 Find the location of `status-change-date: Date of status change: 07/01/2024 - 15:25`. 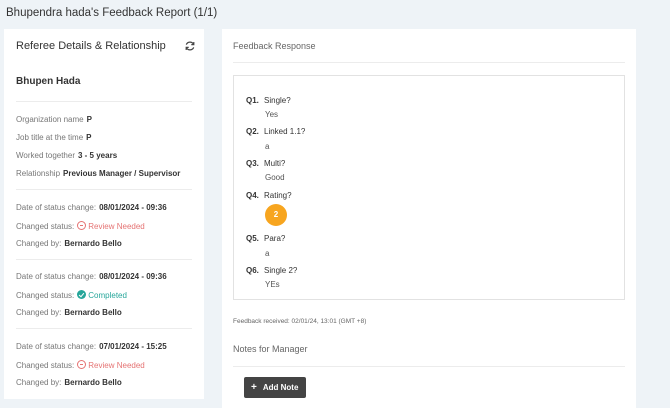

status-change-date: Date of status change: 07/01/2024 - 15:25 is located at coordinates (91, 346).